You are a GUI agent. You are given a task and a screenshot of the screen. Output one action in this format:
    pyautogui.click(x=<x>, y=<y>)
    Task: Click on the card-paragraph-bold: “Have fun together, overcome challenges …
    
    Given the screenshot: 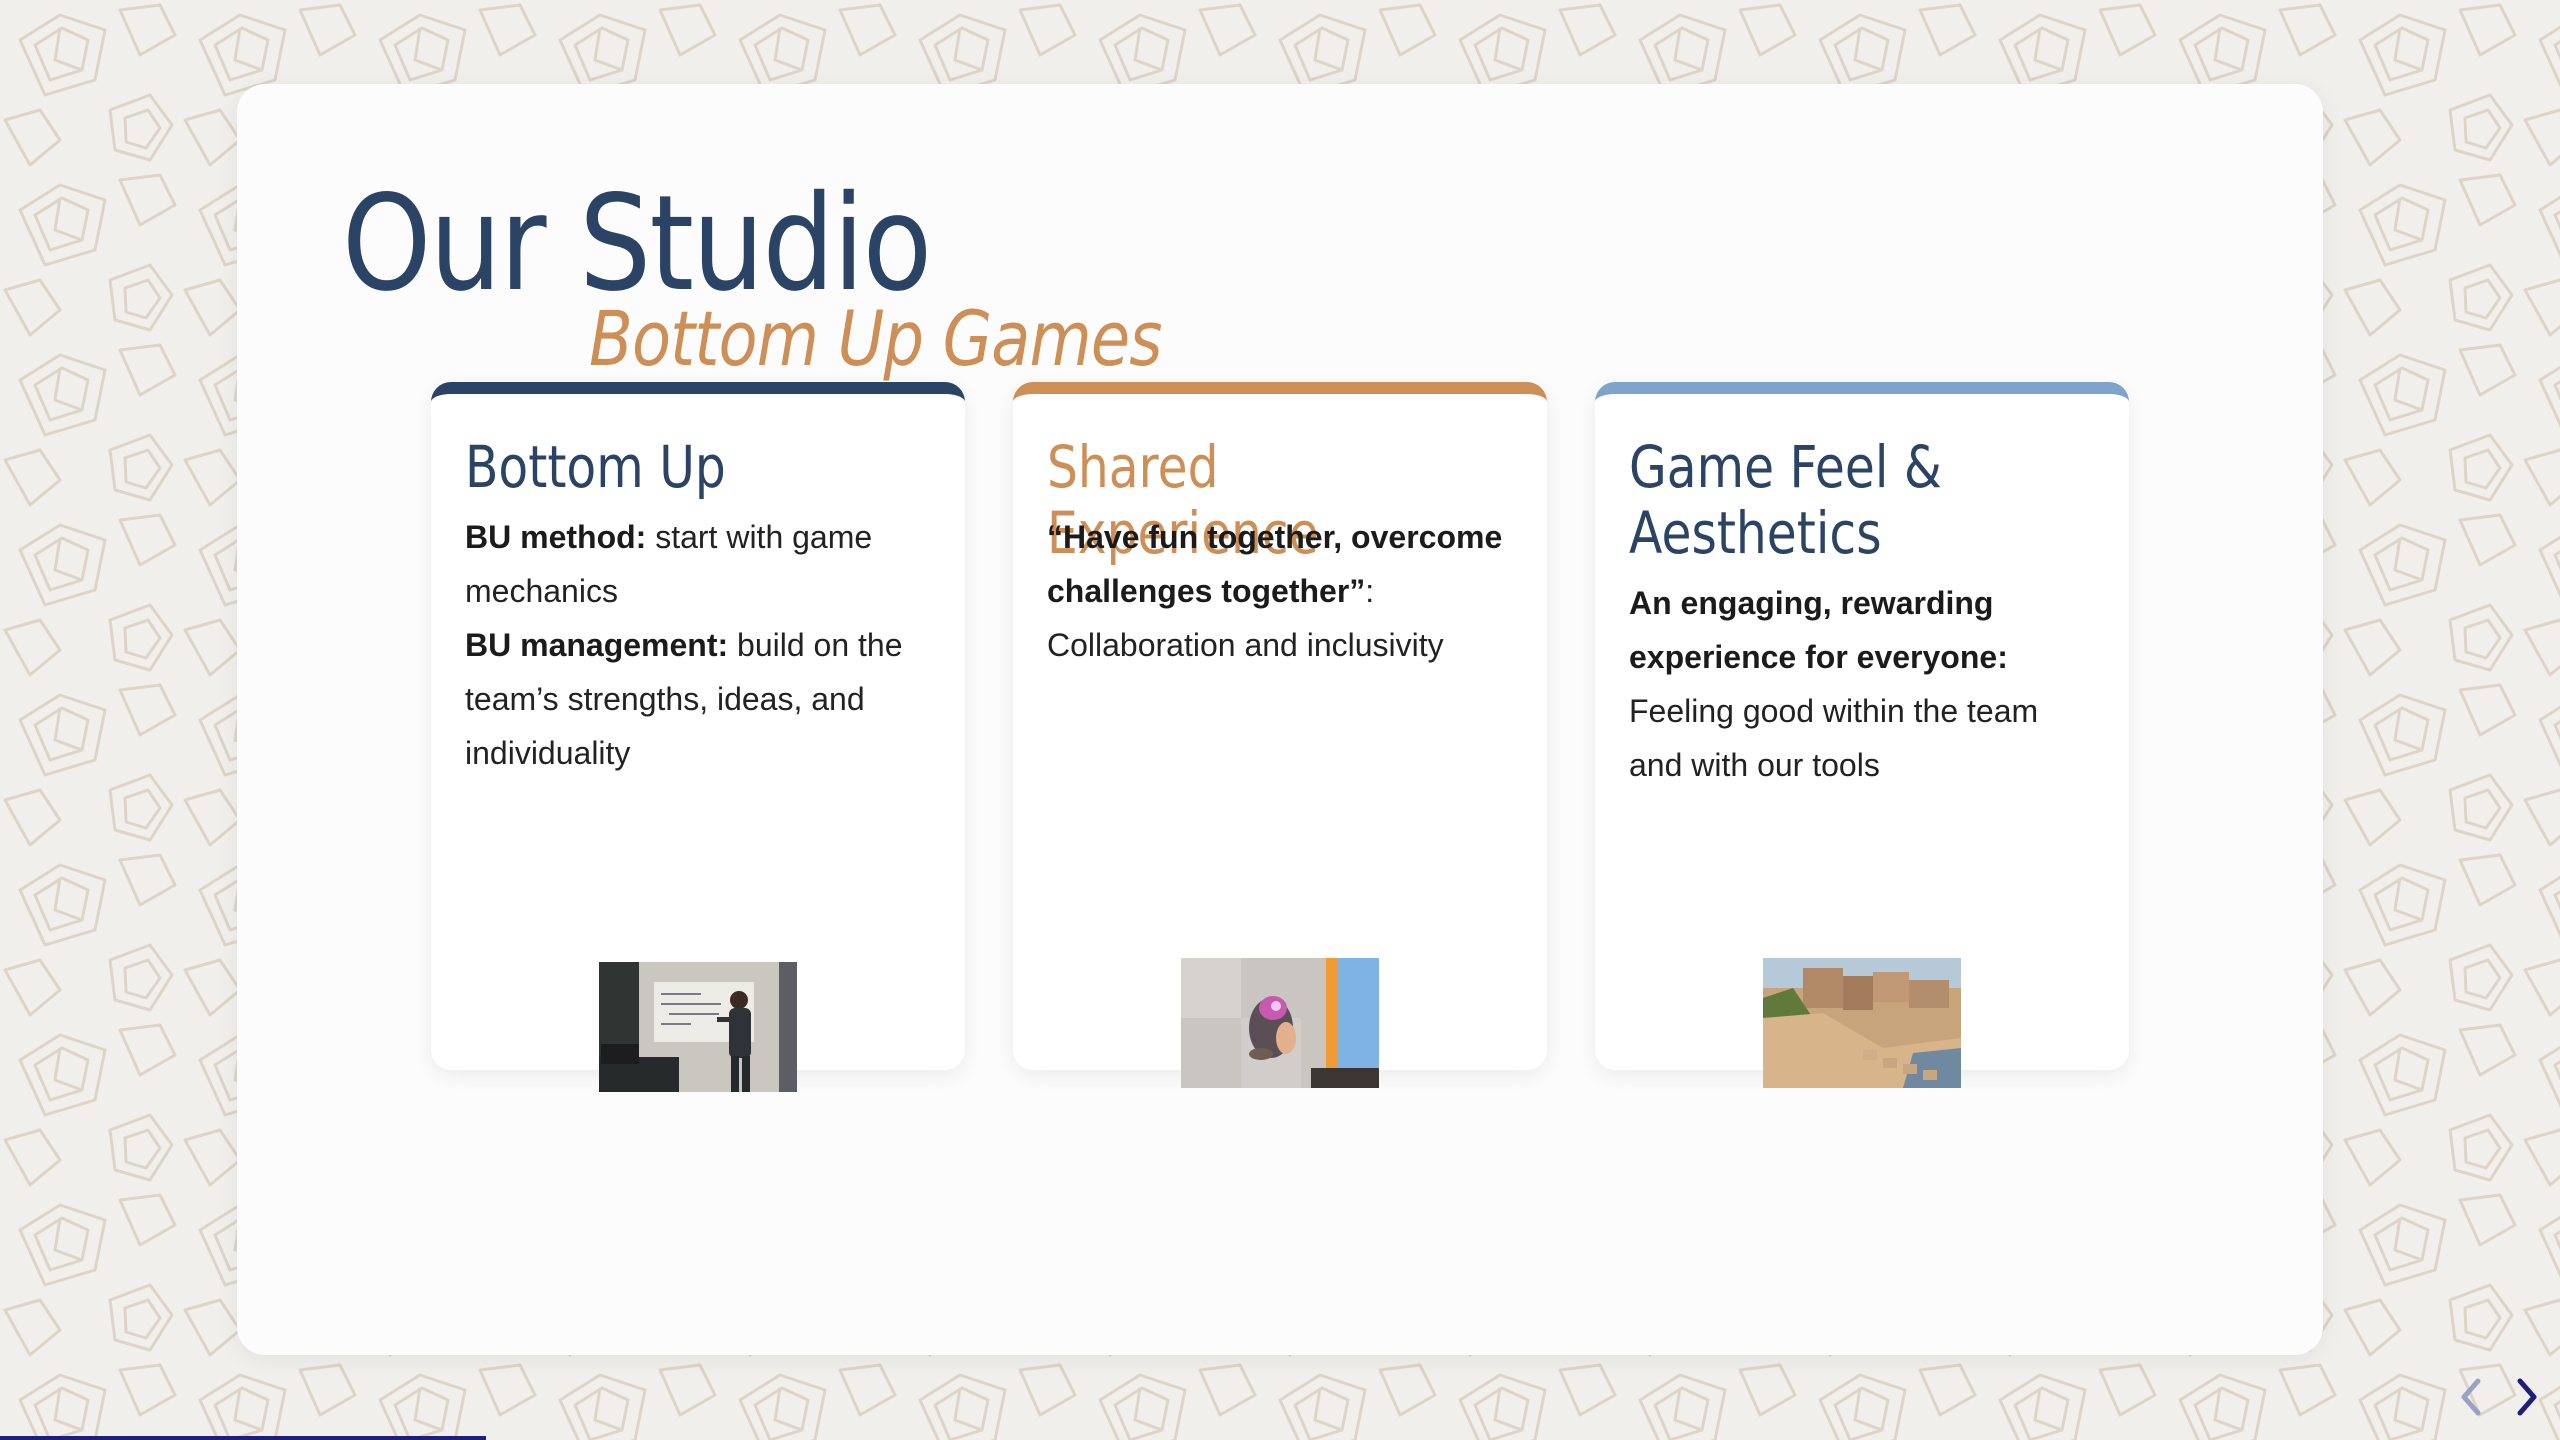 What is the action you would take?
    pyautogui.click(x=1275, y=564)
    